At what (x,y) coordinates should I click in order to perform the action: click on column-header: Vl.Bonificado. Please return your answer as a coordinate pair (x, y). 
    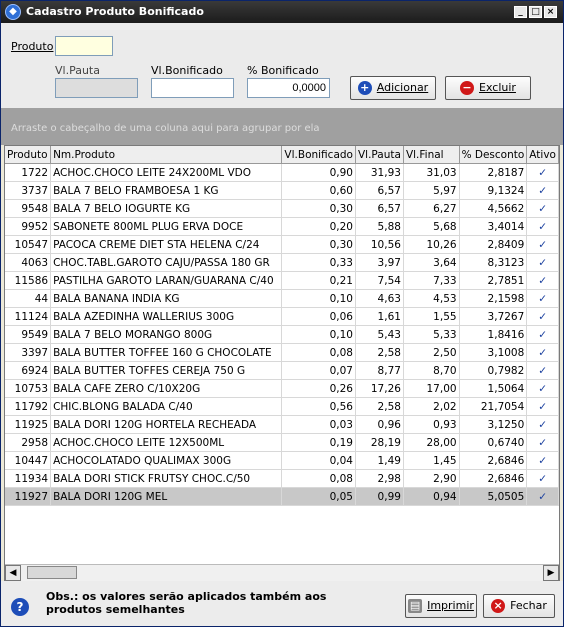
    Looking at the image, I should click on (318, 155).